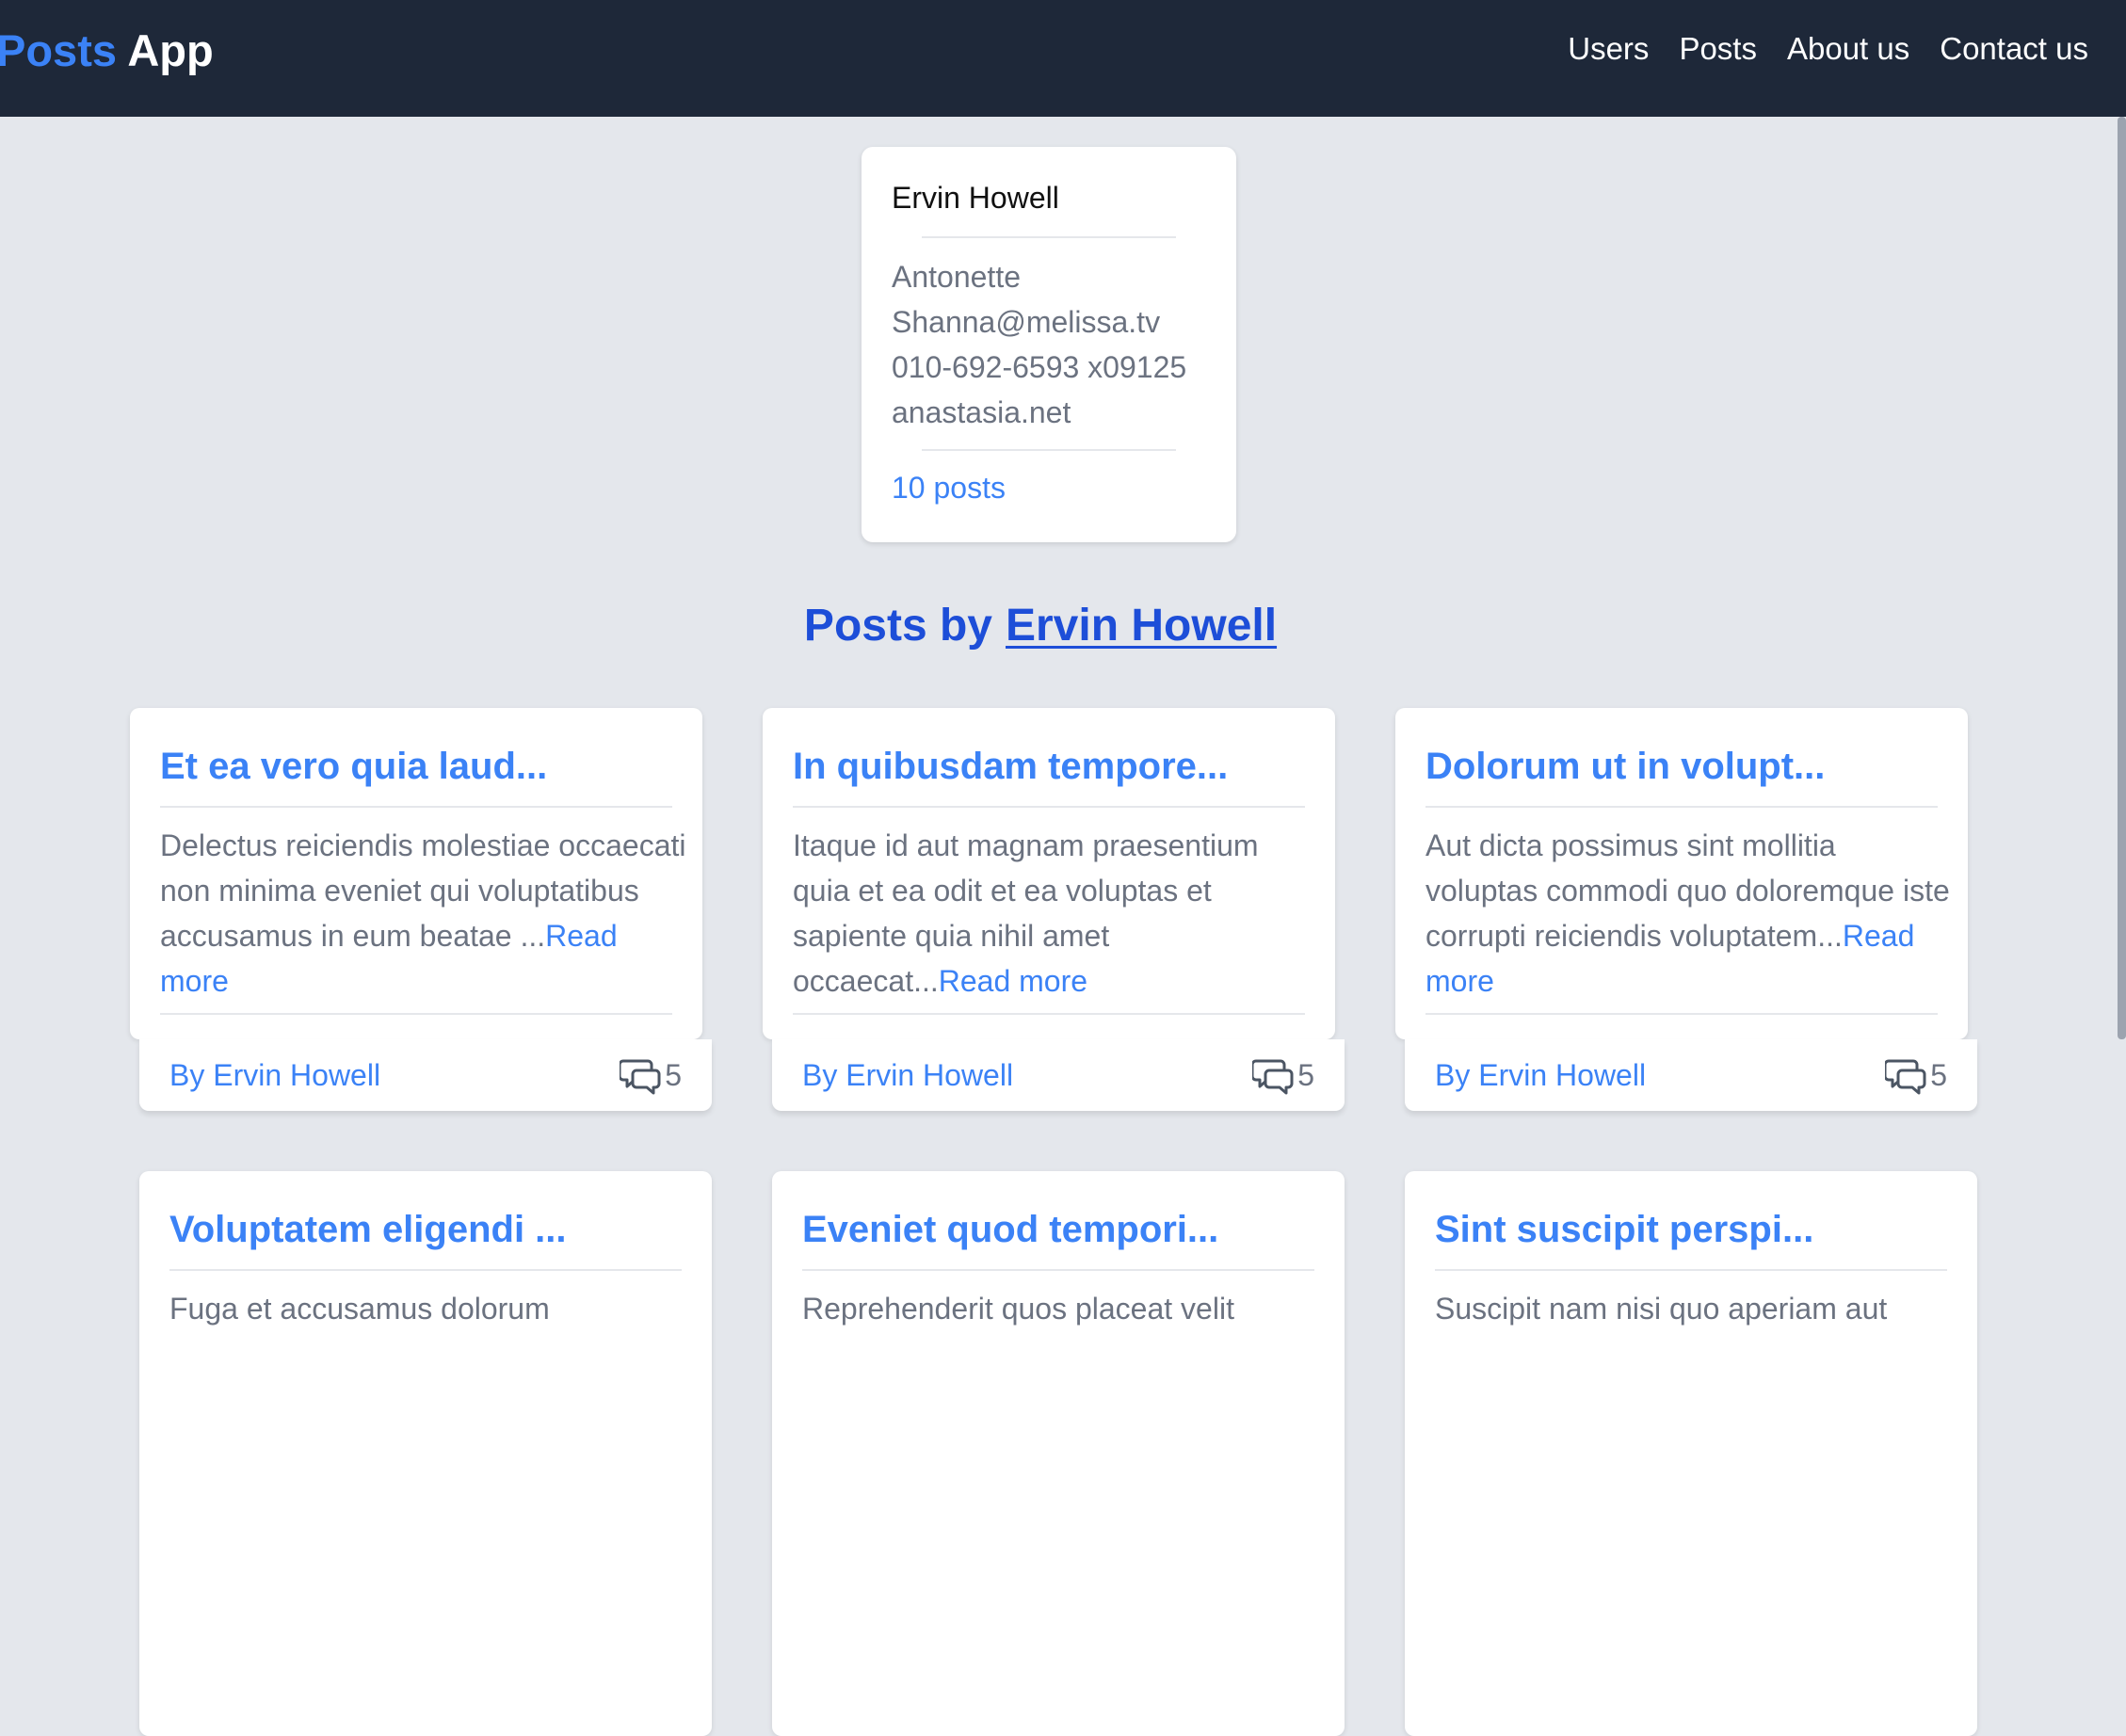 This screenshot has width=2126, height=1736. Describe the element at coordinates (1039, 367) in the screenshot. I see `user-phone: 010-692-6593 x09125` at that location.